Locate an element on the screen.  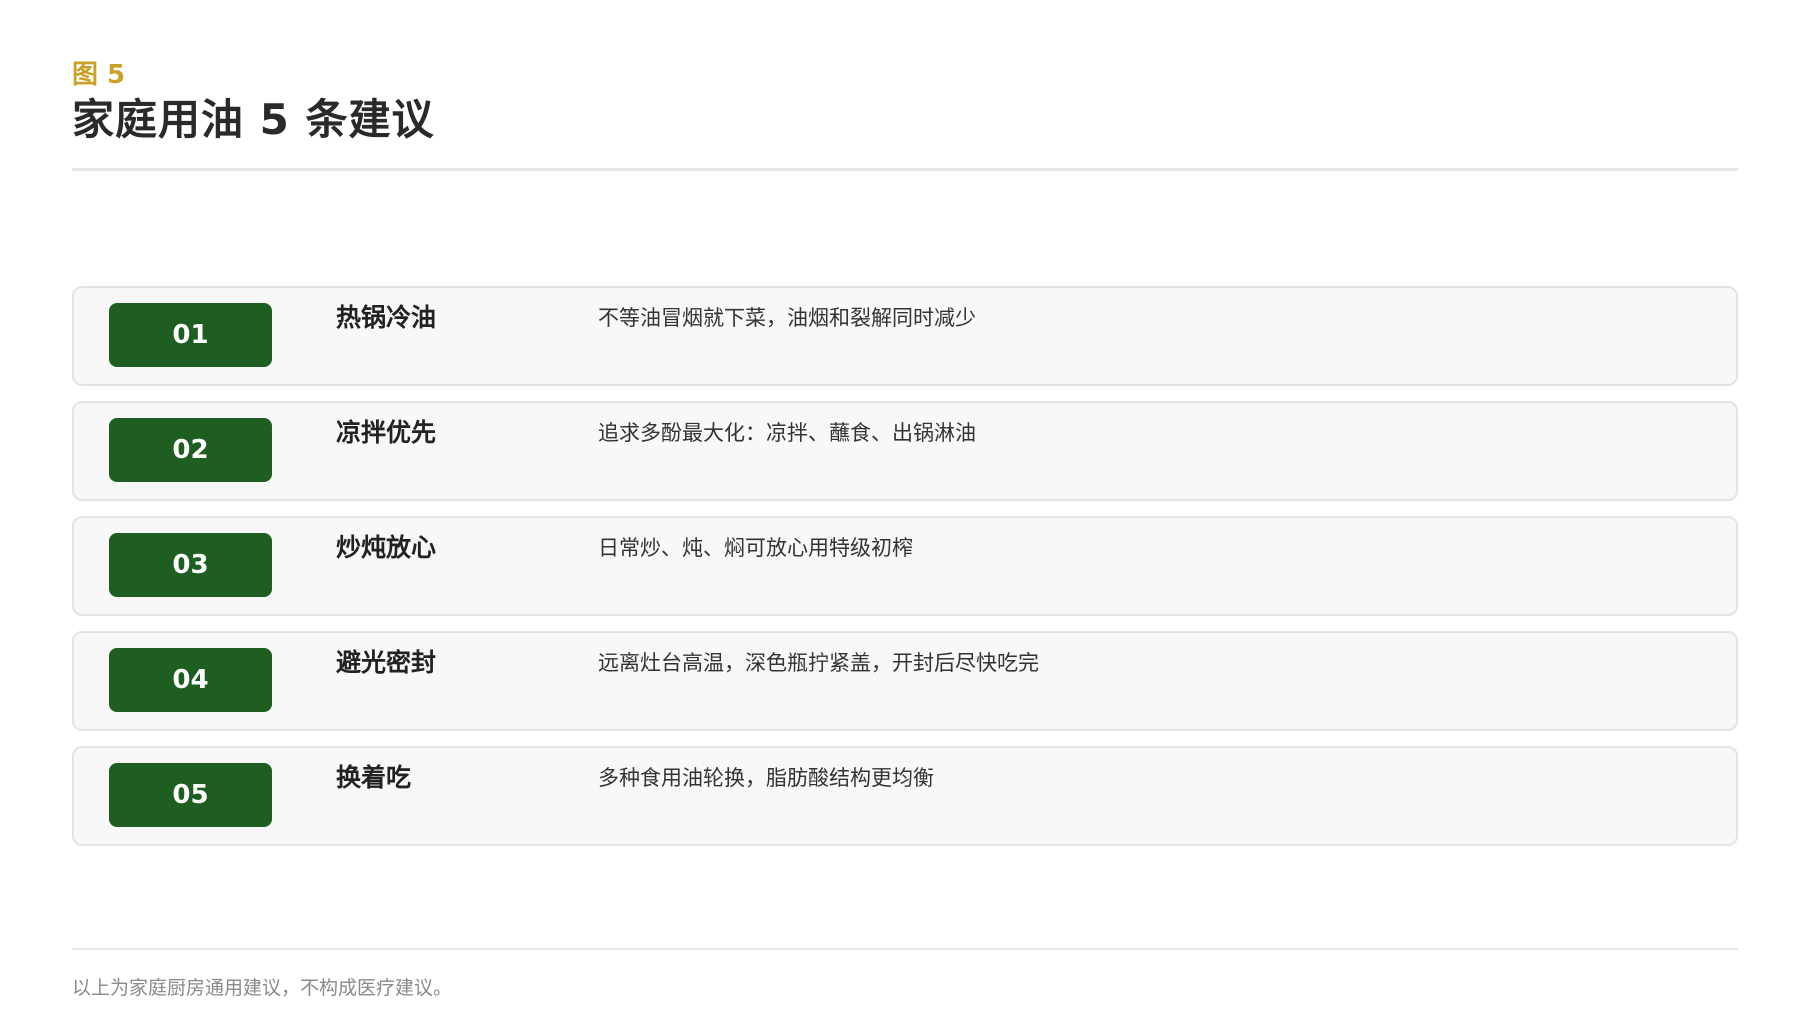
item-description: 追求多酚最大化：凉拌、蘸食、出锅淋油 is located at coordinates (787, 433).